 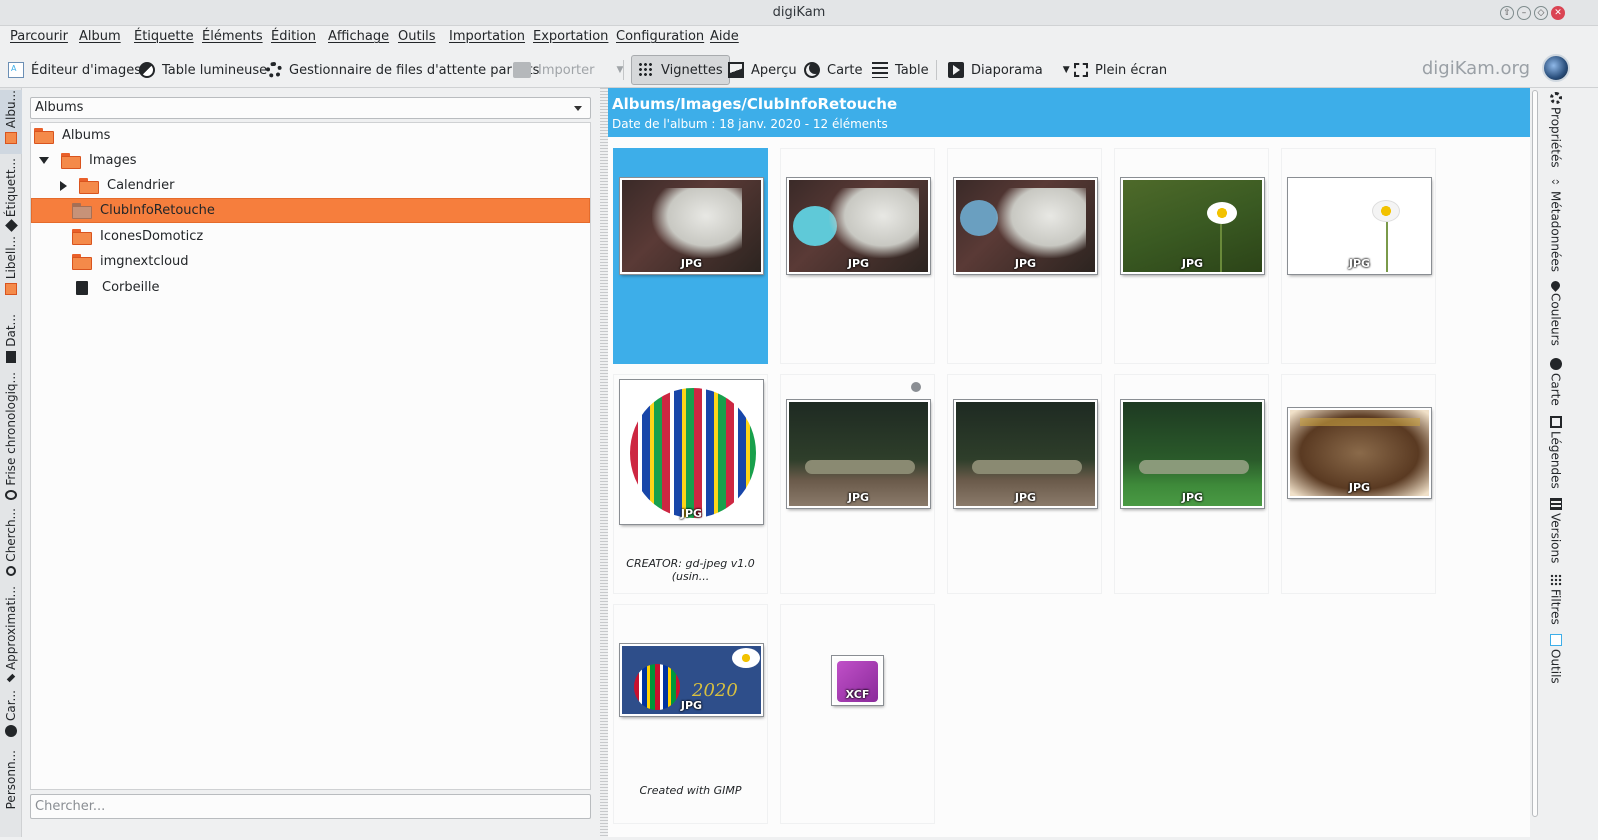 What do you see at coordinates (100, 36) in the screenshot?
I see `menu-album: Album` at bounding box center [100, 36].